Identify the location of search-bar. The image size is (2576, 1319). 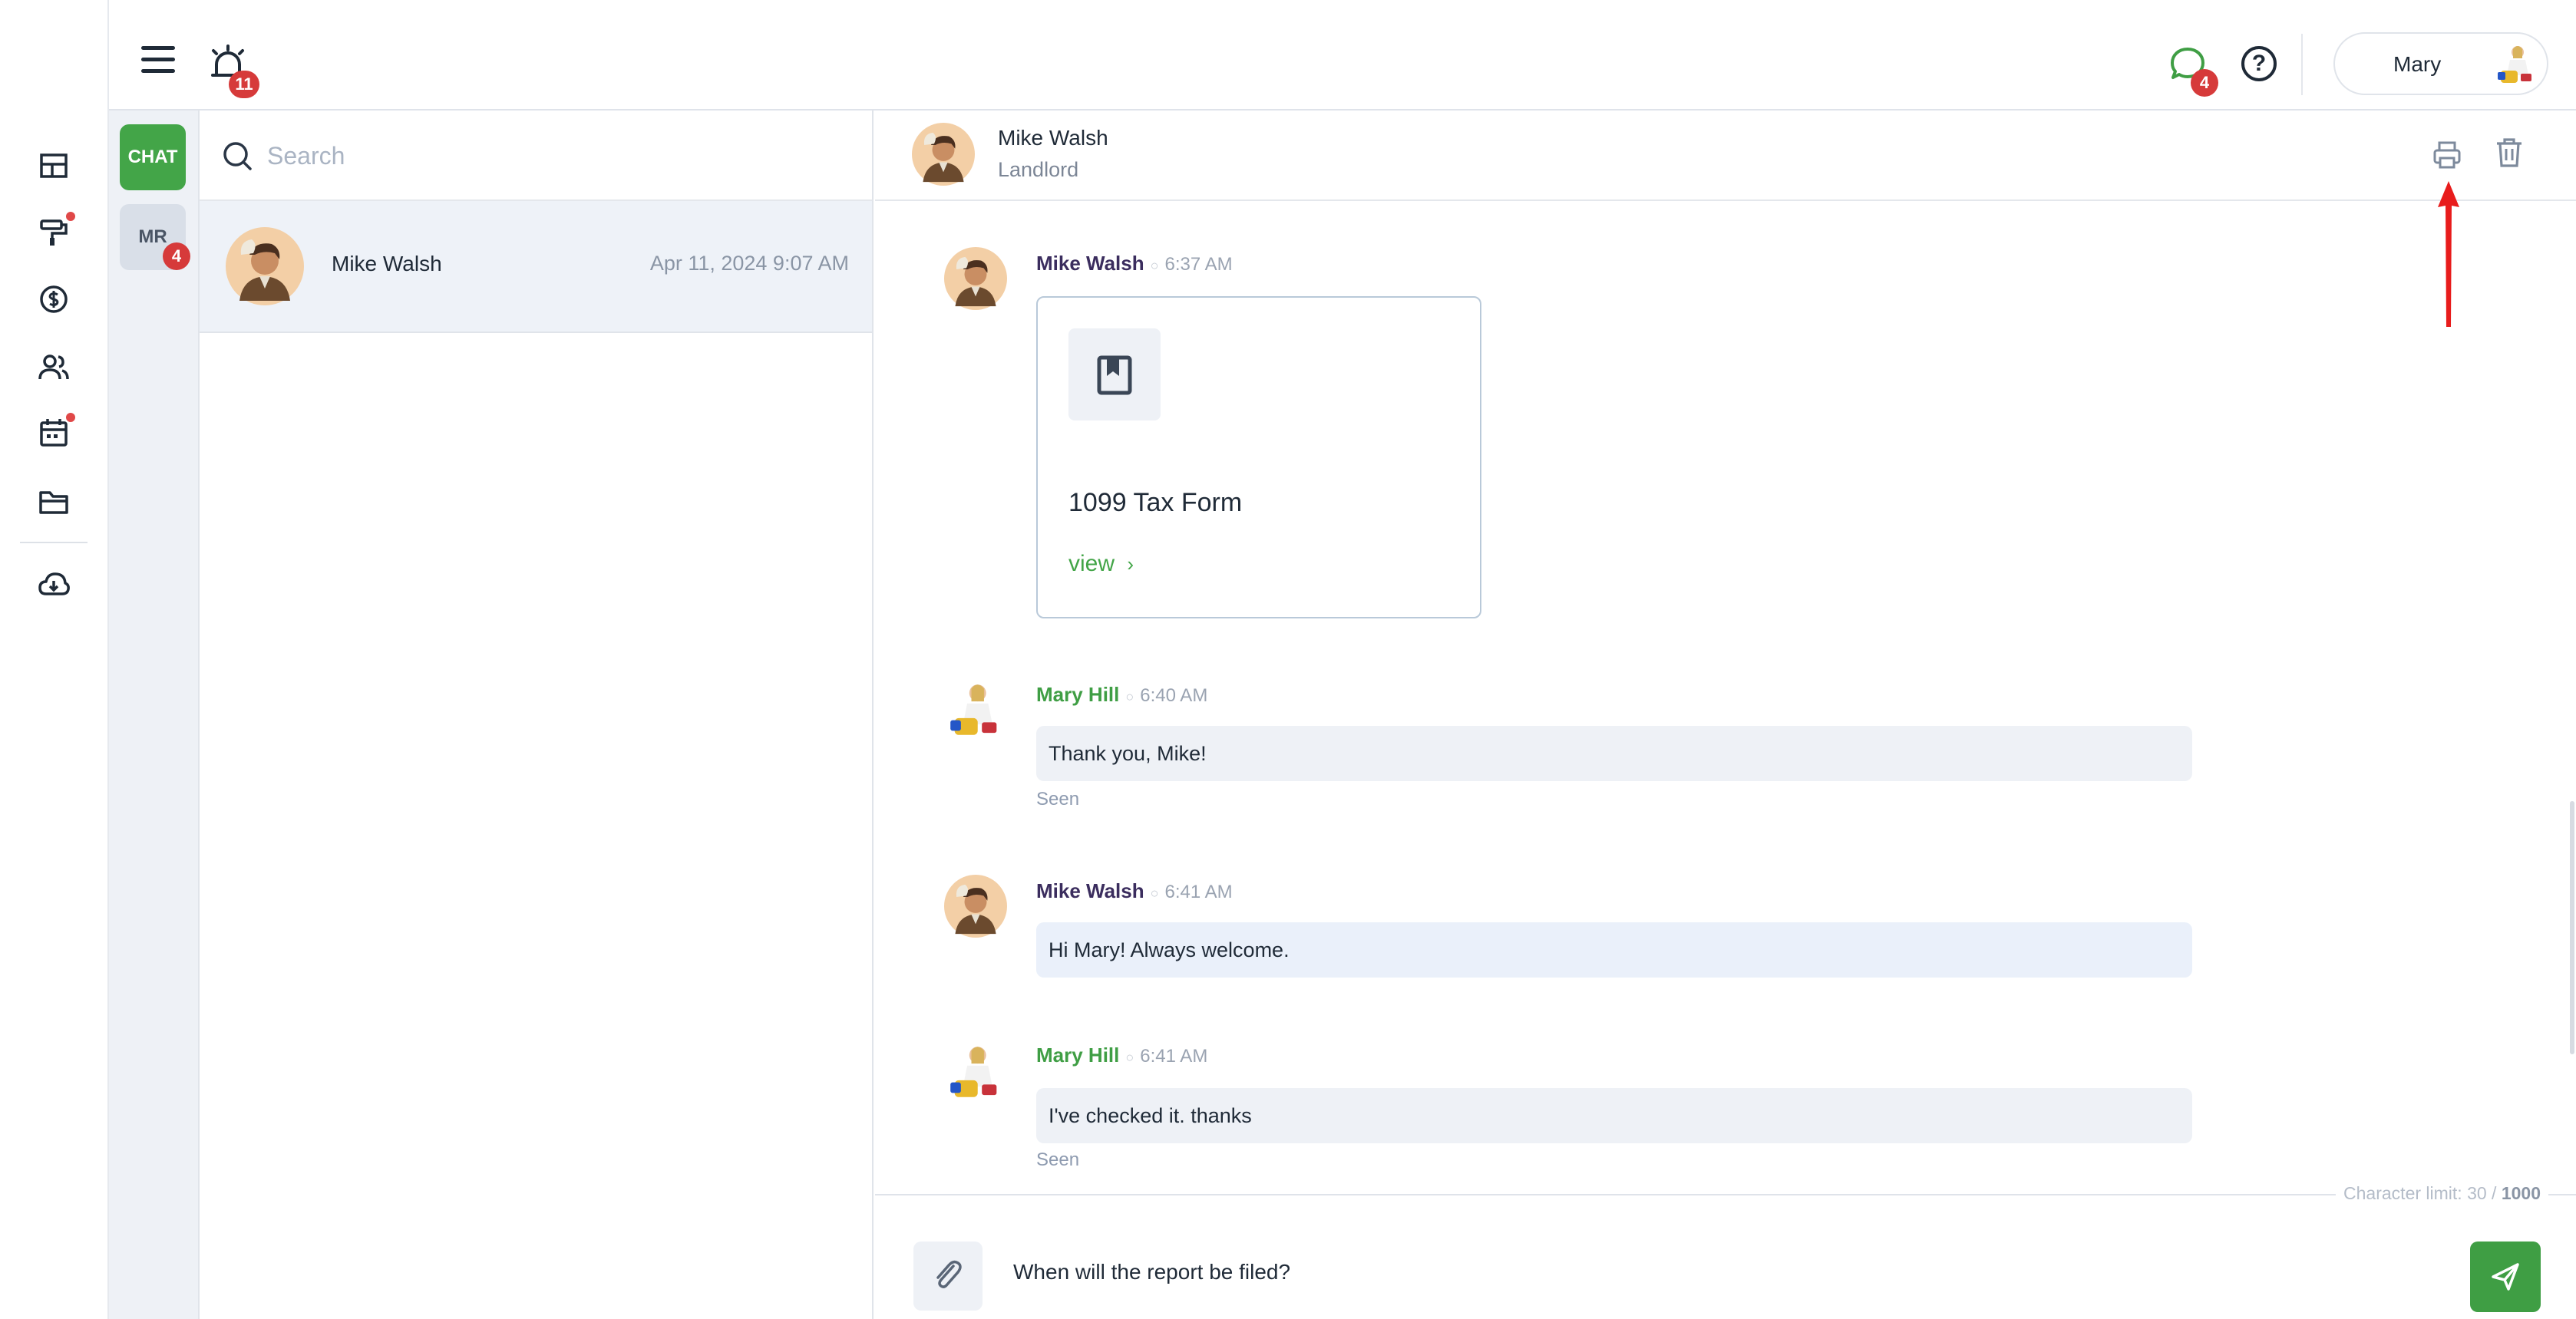
(536, 155).